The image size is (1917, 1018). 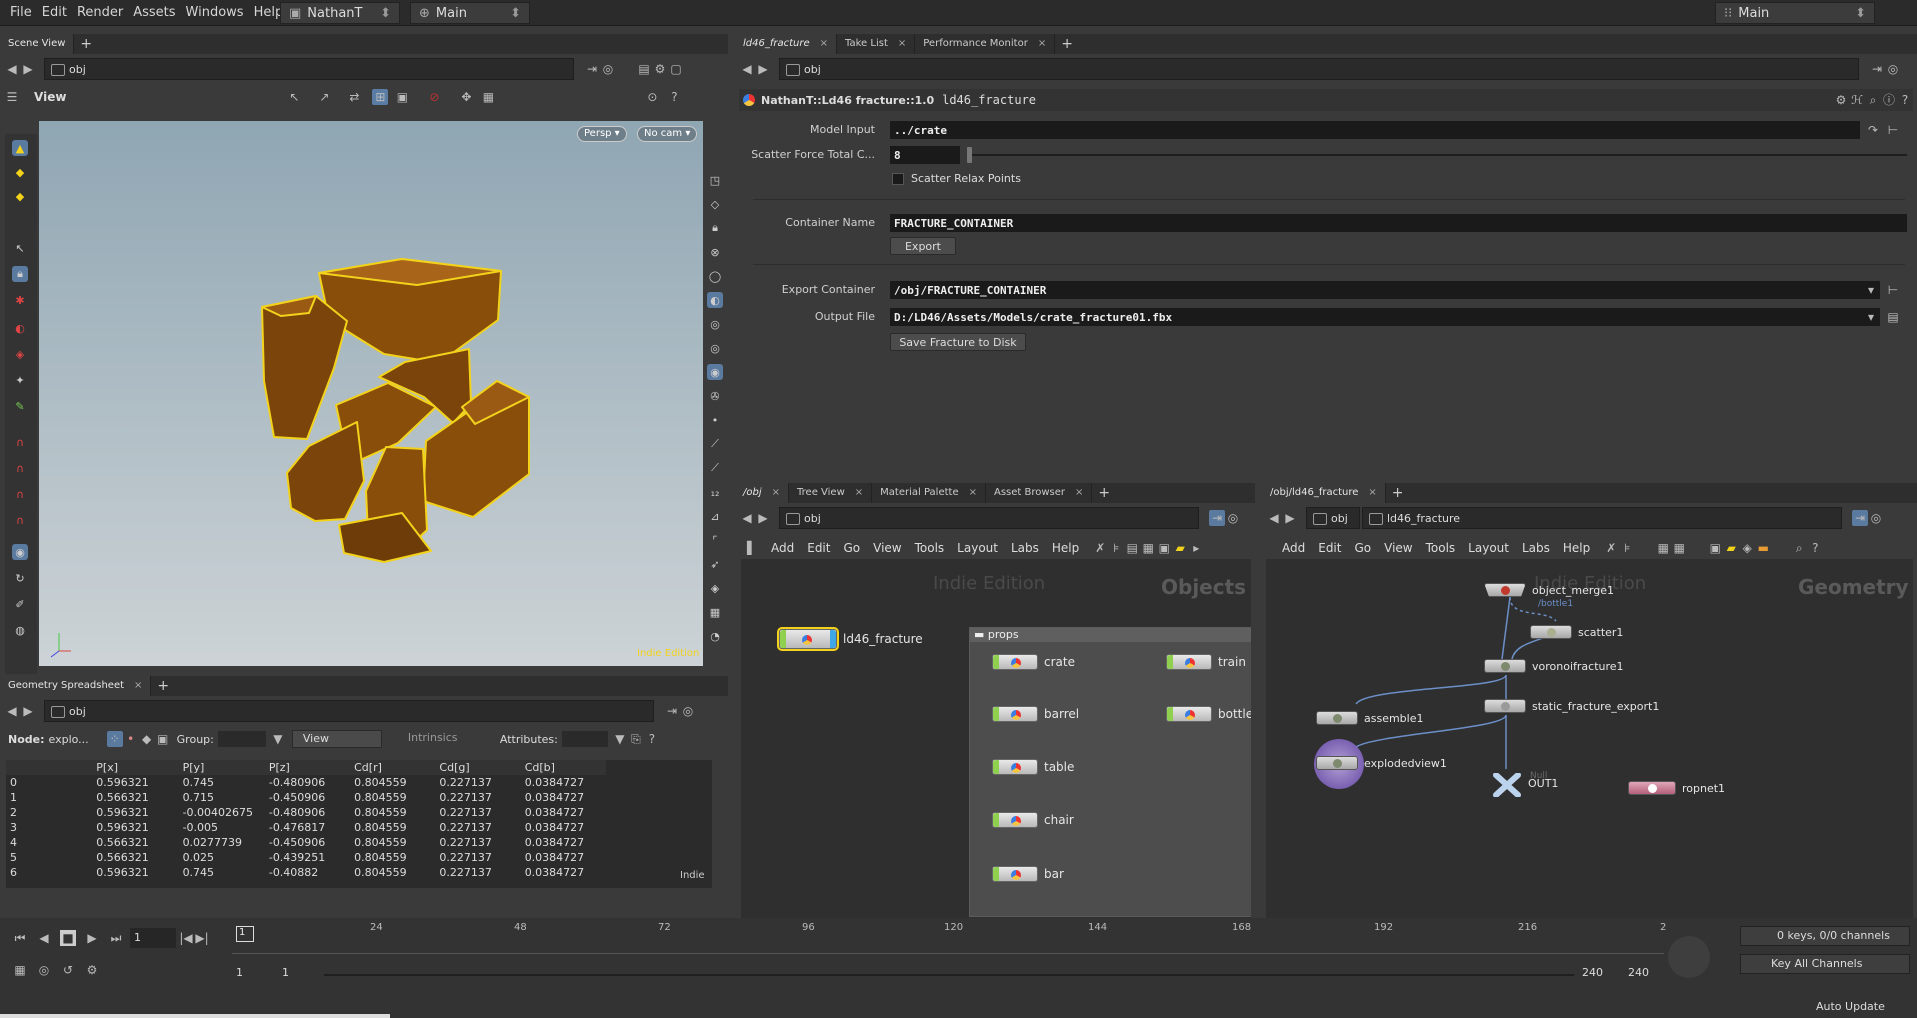 What do you see at coordinates (76, 686) in the screenshot?
I see `tab-geometry-spreadsheet: Geometry Spreadsheet ×` at bounding box center [76, 686].